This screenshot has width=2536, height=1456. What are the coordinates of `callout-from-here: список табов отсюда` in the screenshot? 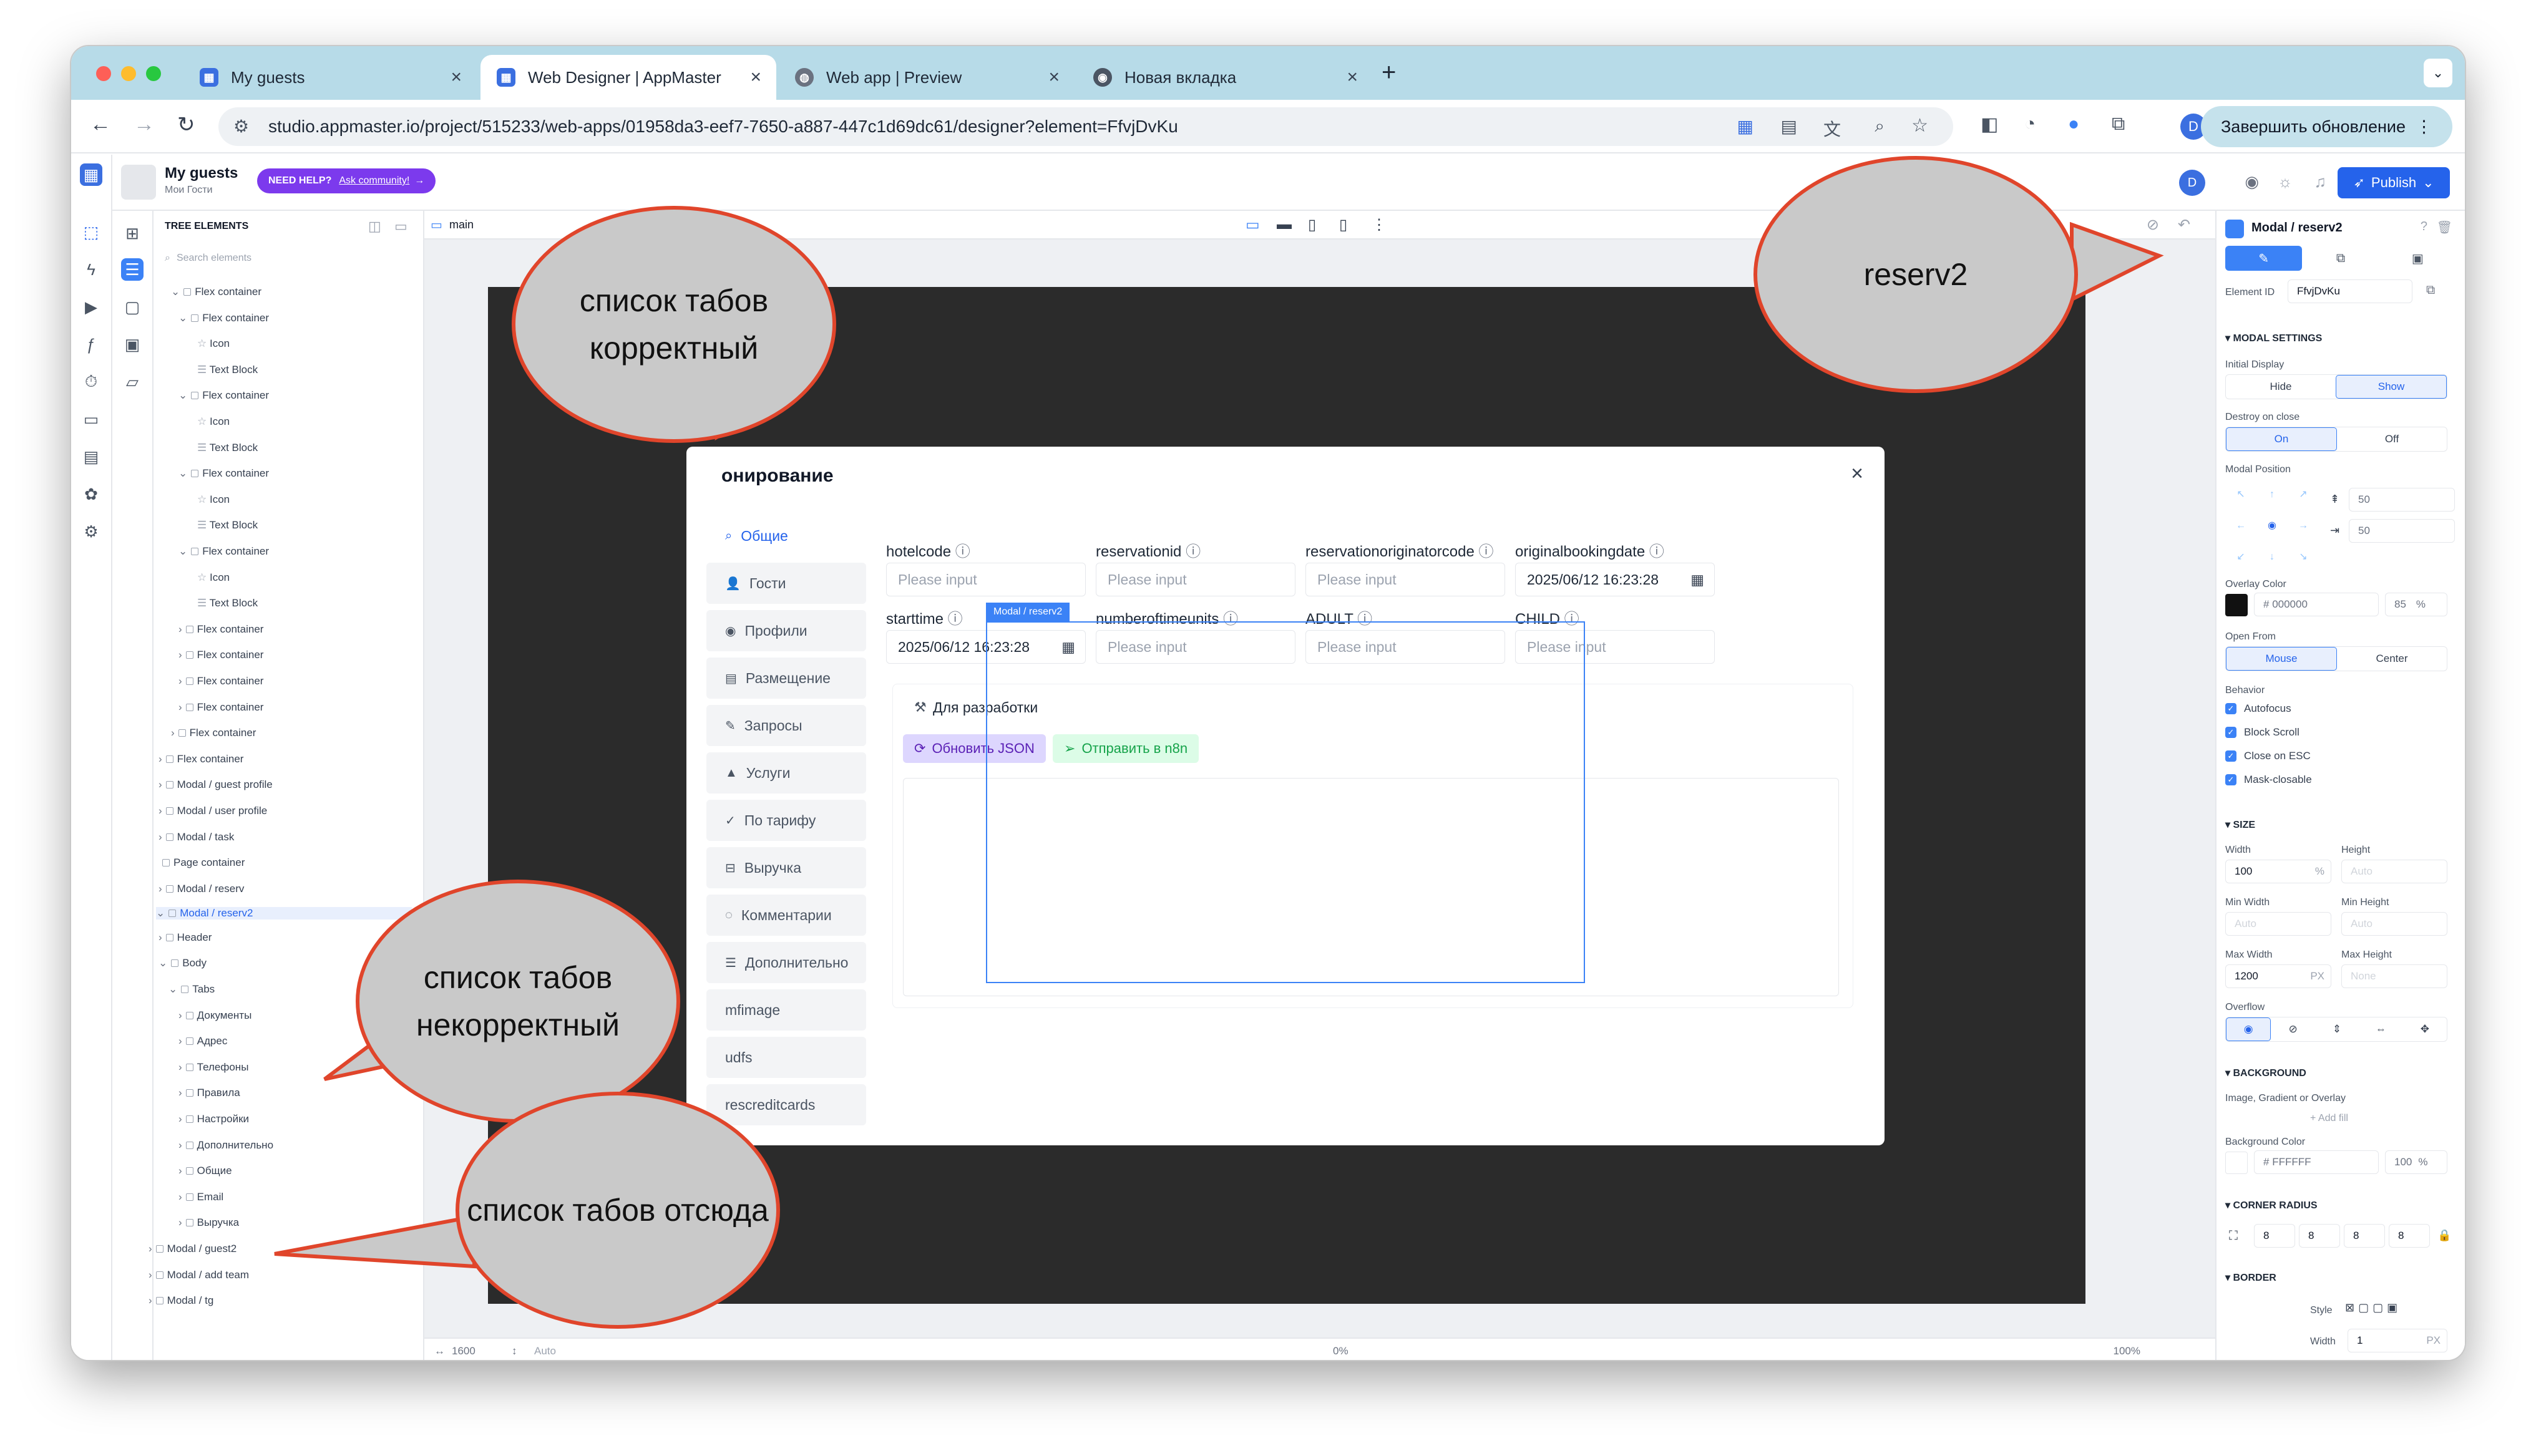 It's located at (618, 1211).